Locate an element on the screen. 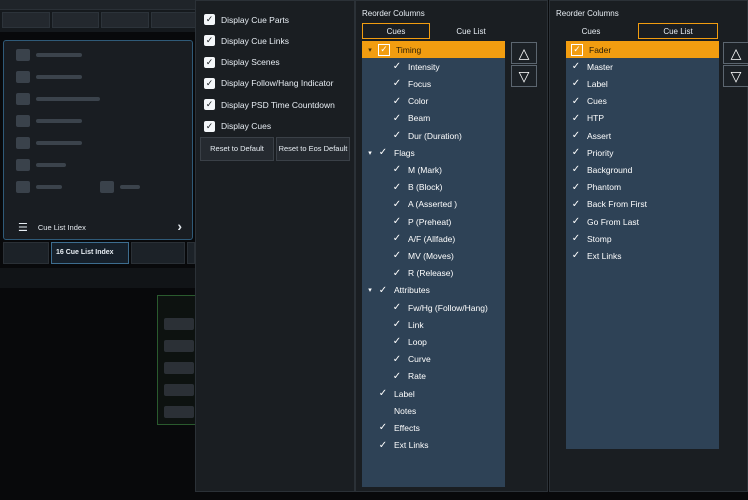  column-list-item: ✓ Color is located at coordinates (433, 101).